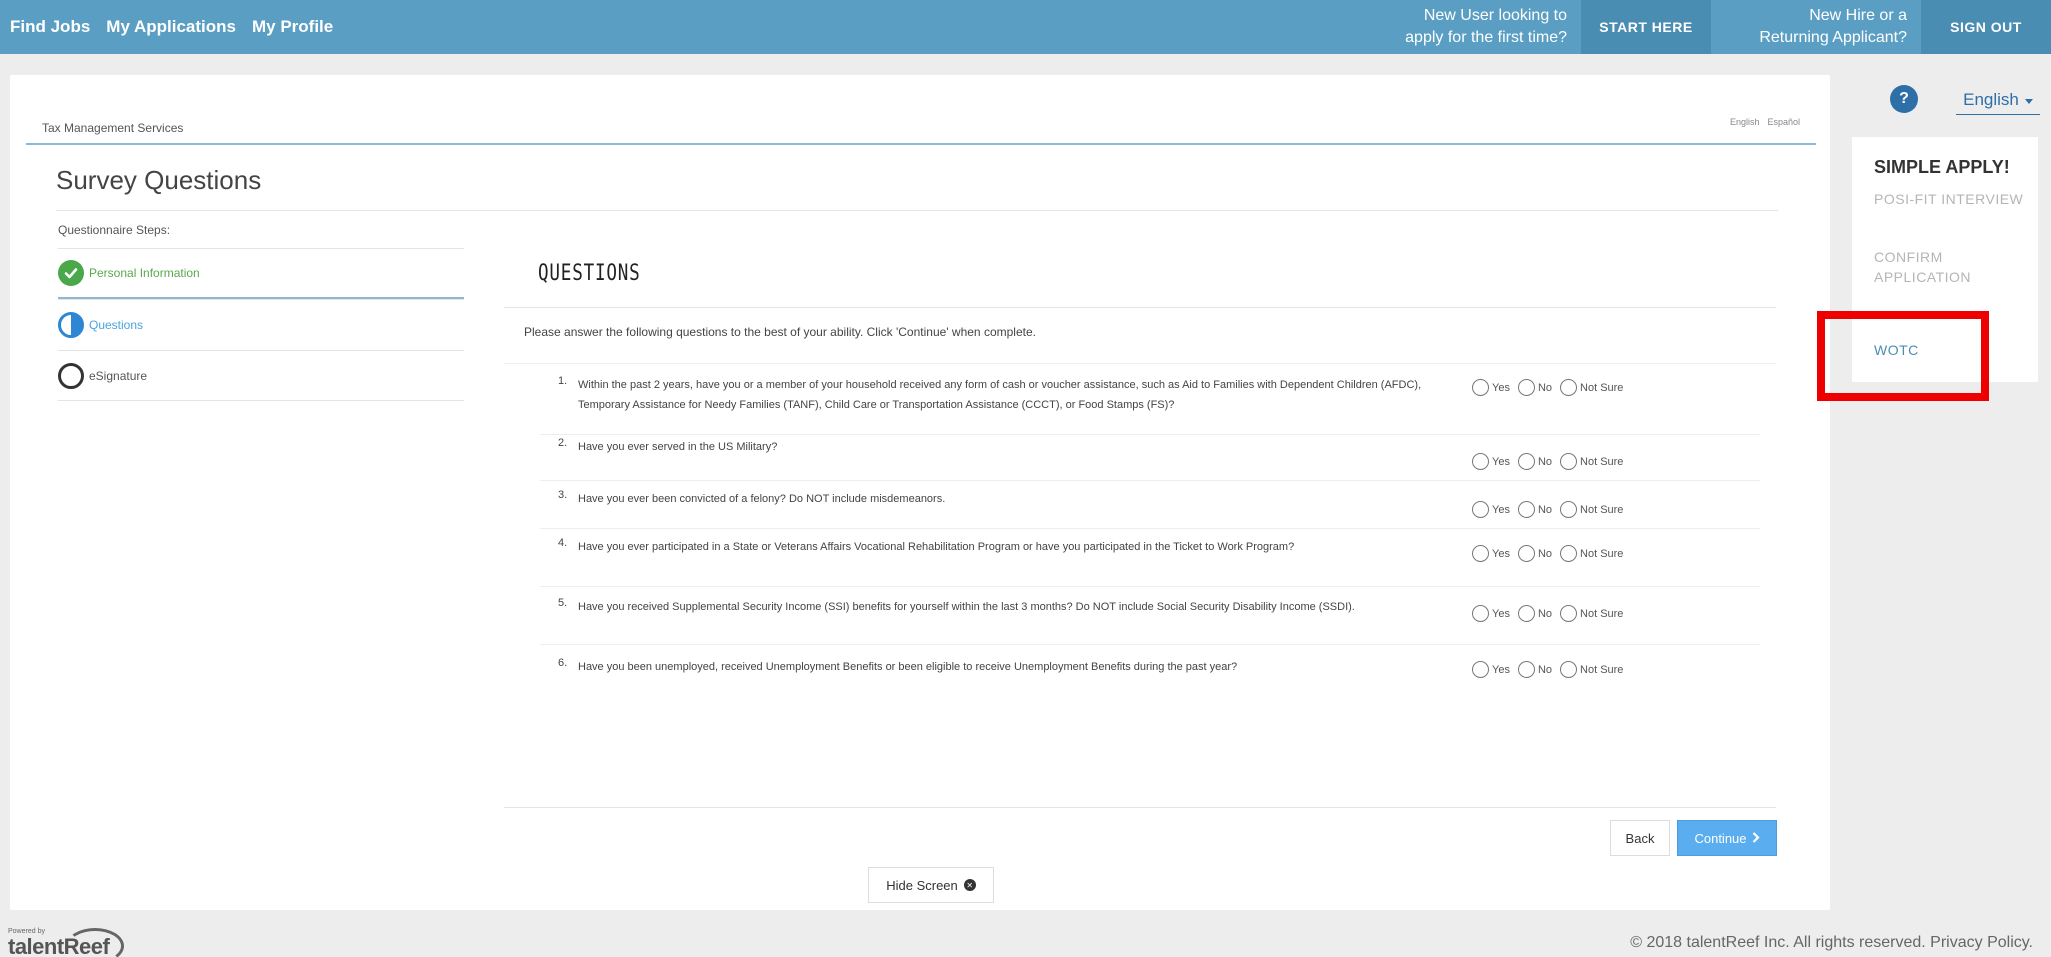 This screenshot has width=2051, height=957. I want to click on questions-heading: QUESTIONS, so click(589, 273).